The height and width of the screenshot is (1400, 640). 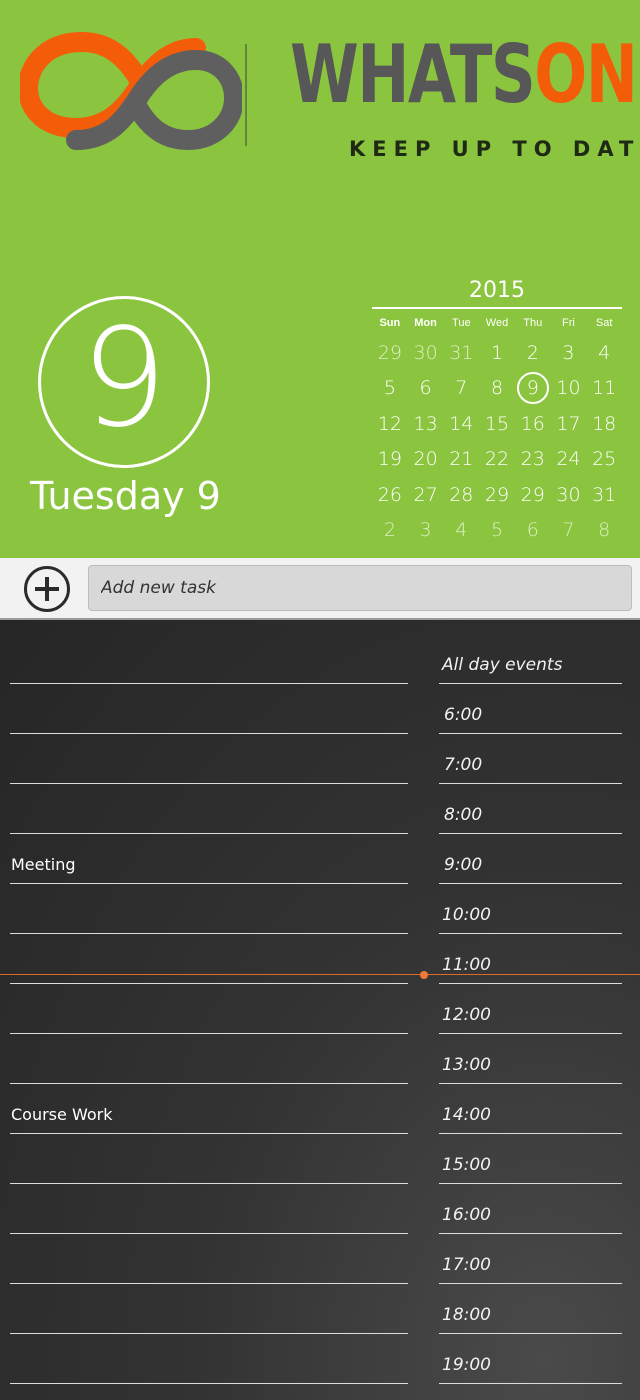 What do you see at coordinates (360, 588) in the screenshot?
I see `add-task-input` at bounding box center [360, 588].